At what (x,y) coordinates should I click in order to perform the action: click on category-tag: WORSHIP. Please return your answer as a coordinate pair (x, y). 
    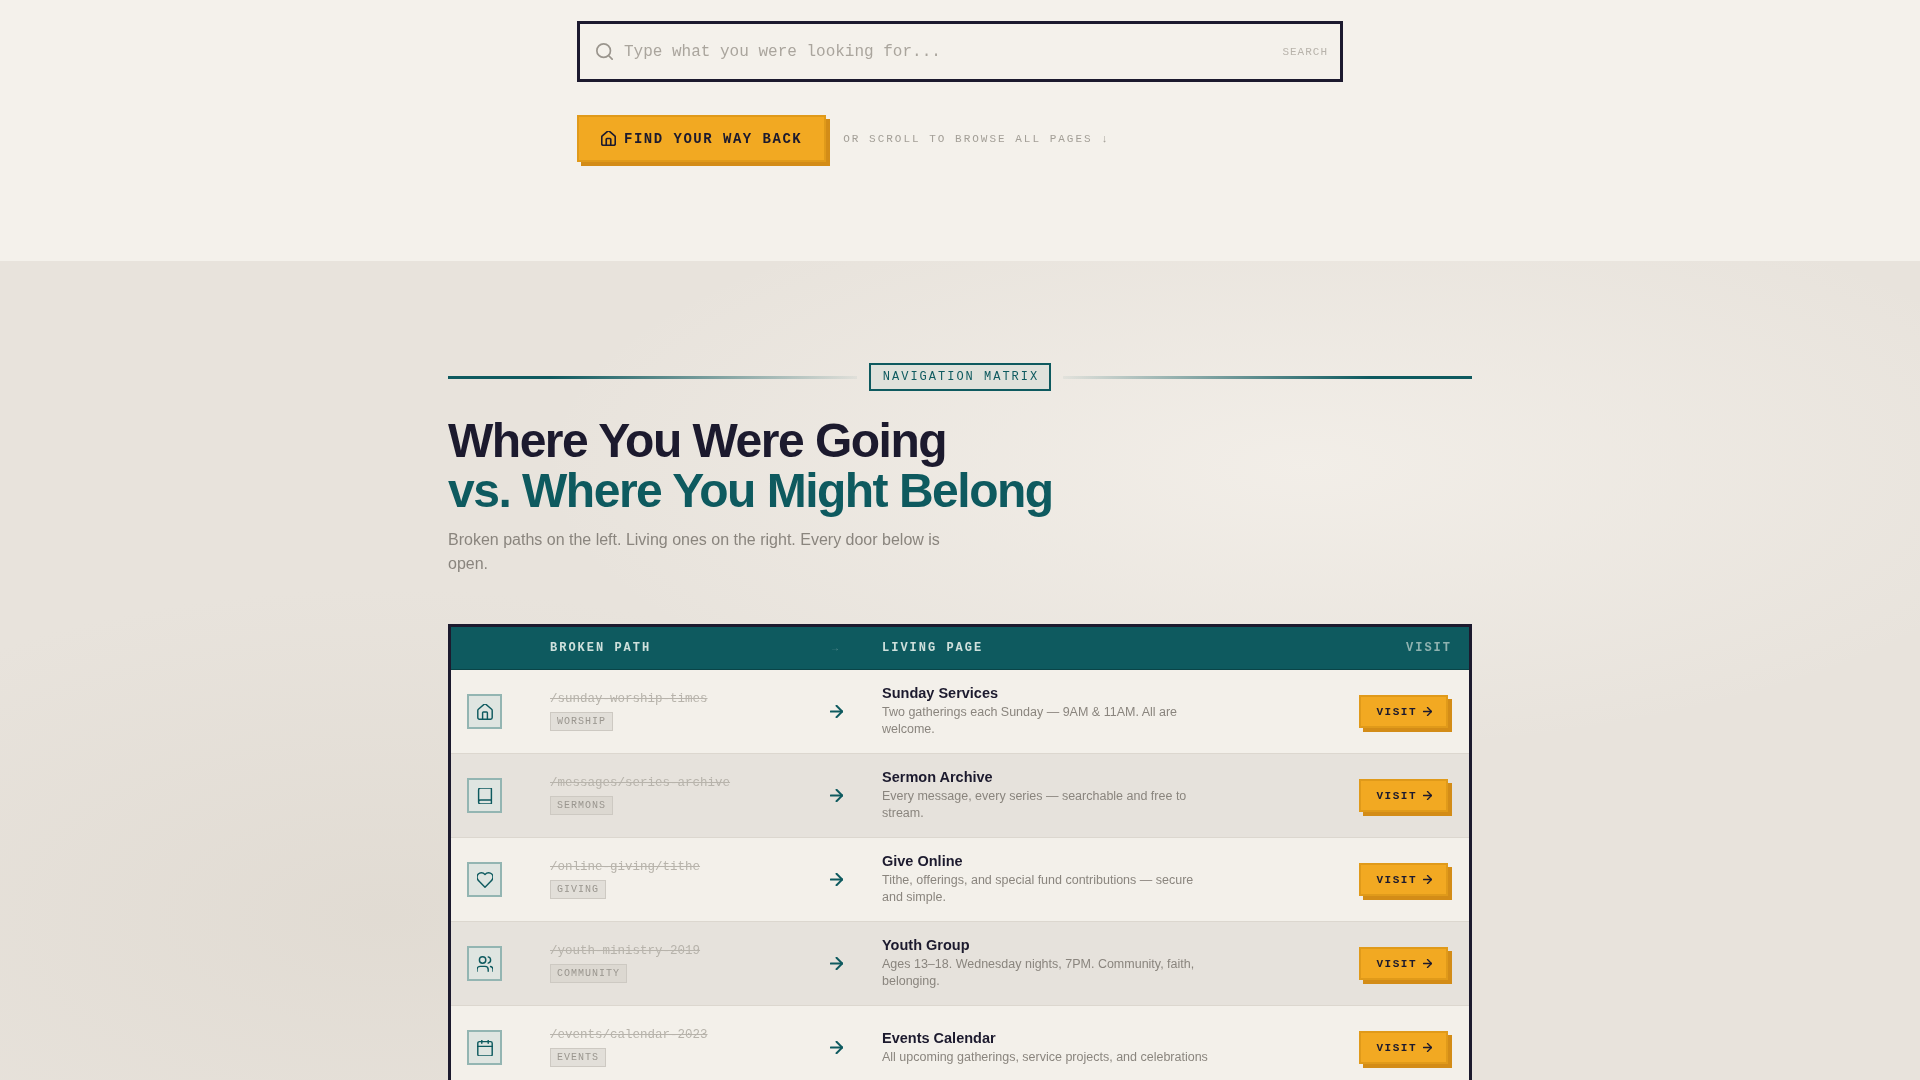
    Looking at the image, I should click on (581, 721).